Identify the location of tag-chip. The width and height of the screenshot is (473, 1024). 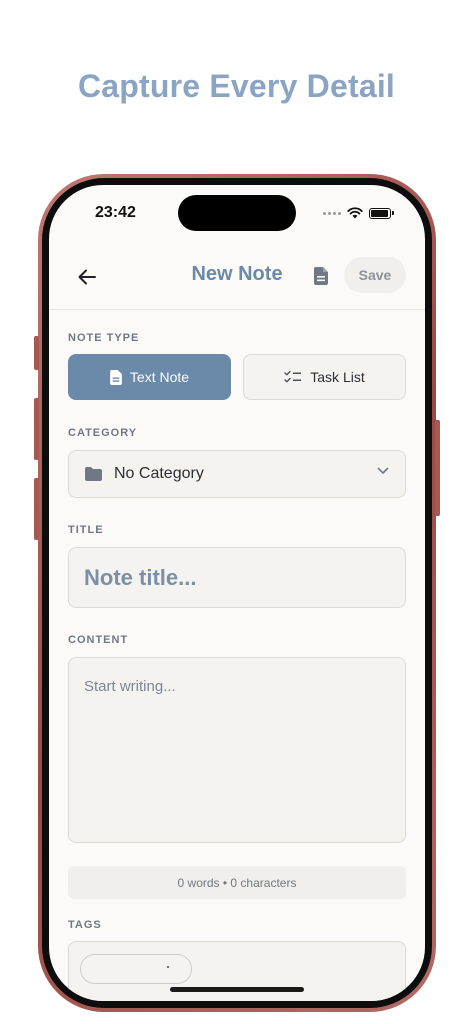
(136, 969).